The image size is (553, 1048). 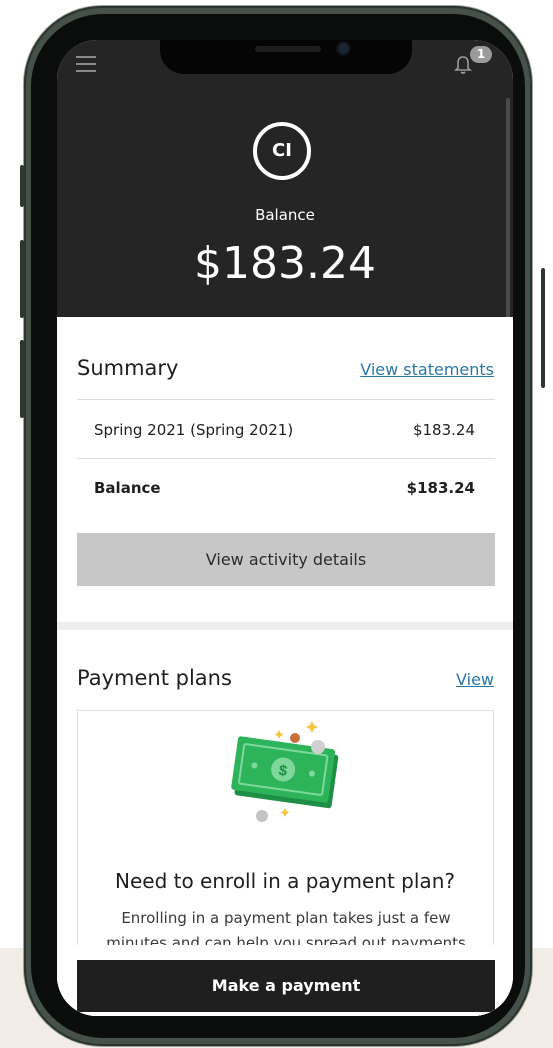 I want to click on summary-row-label: Spring 2021 (Spring 2021), so click(x=194, y=430).